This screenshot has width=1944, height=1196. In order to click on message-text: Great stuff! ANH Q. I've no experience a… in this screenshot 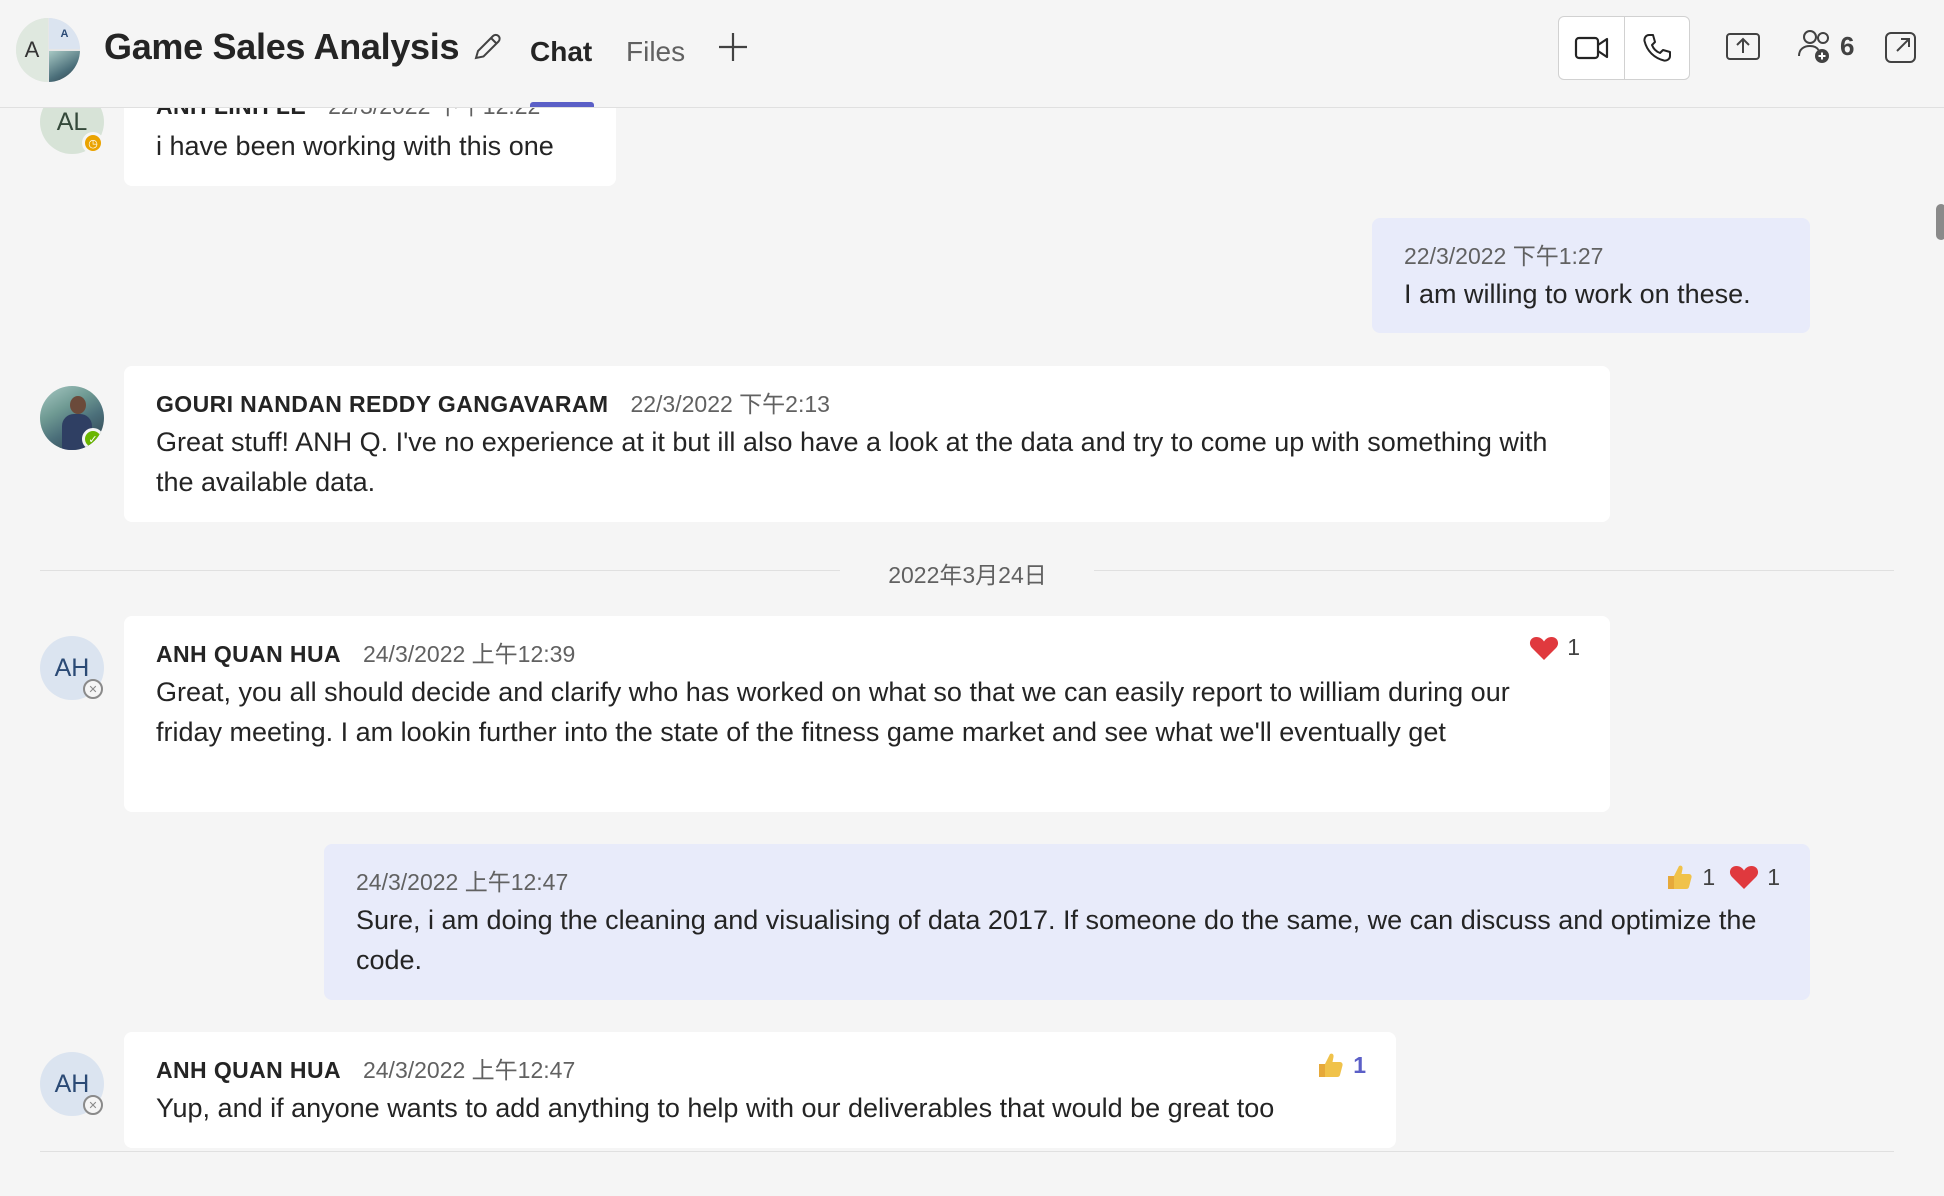, I will do `click(852, 462)`.